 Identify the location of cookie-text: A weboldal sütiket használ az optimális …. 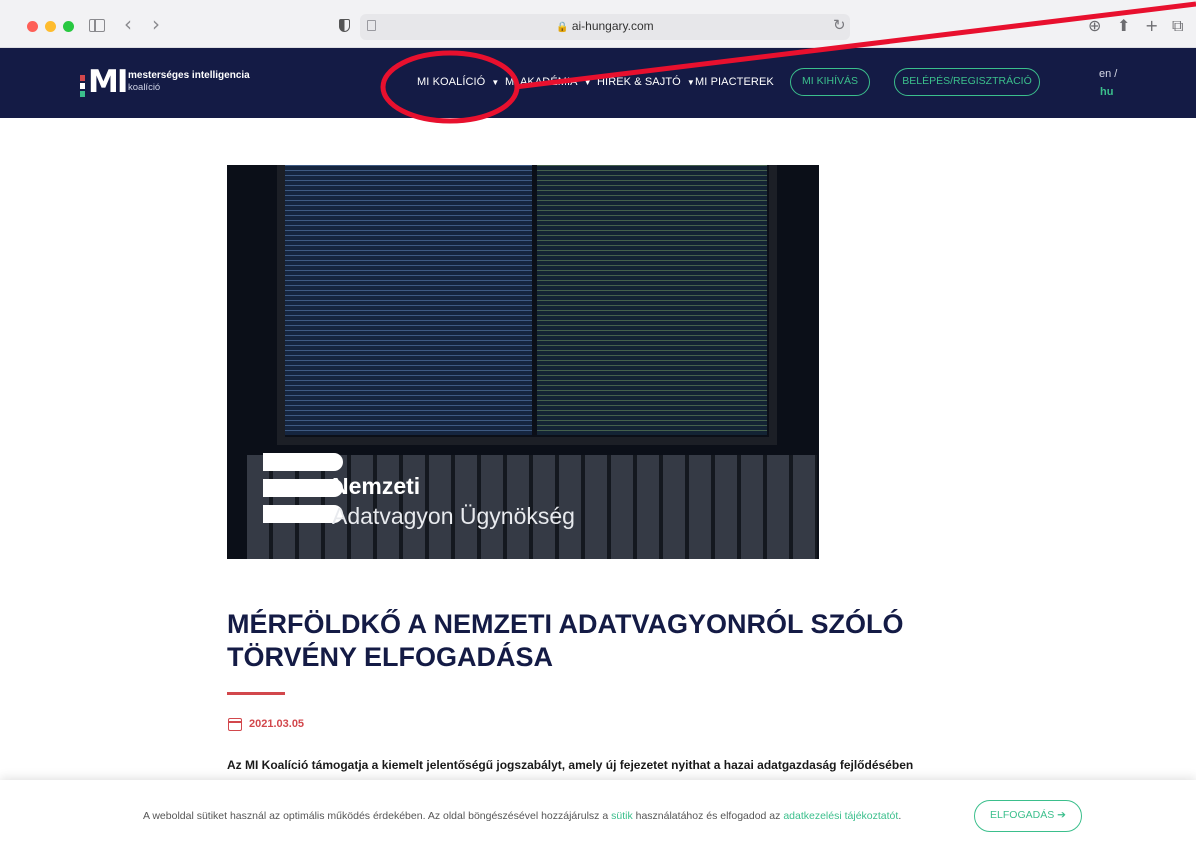
(522, 816).